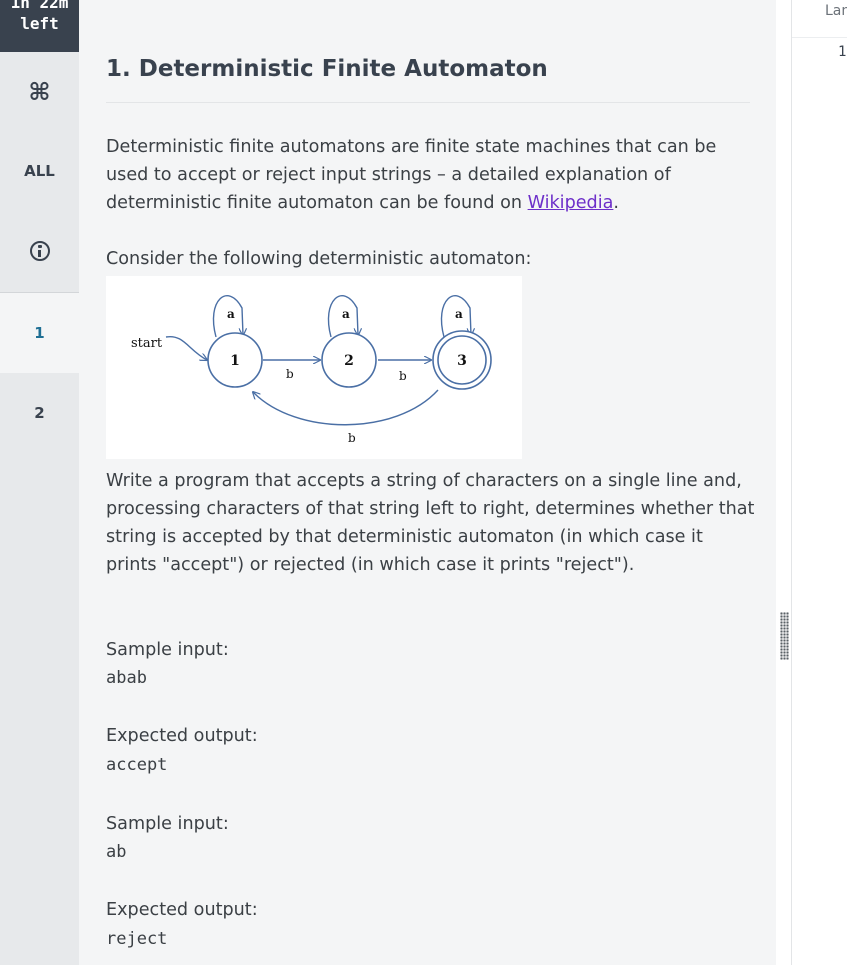 The image size is (847, 965). I want to click on info-icon, so click(39, 251).